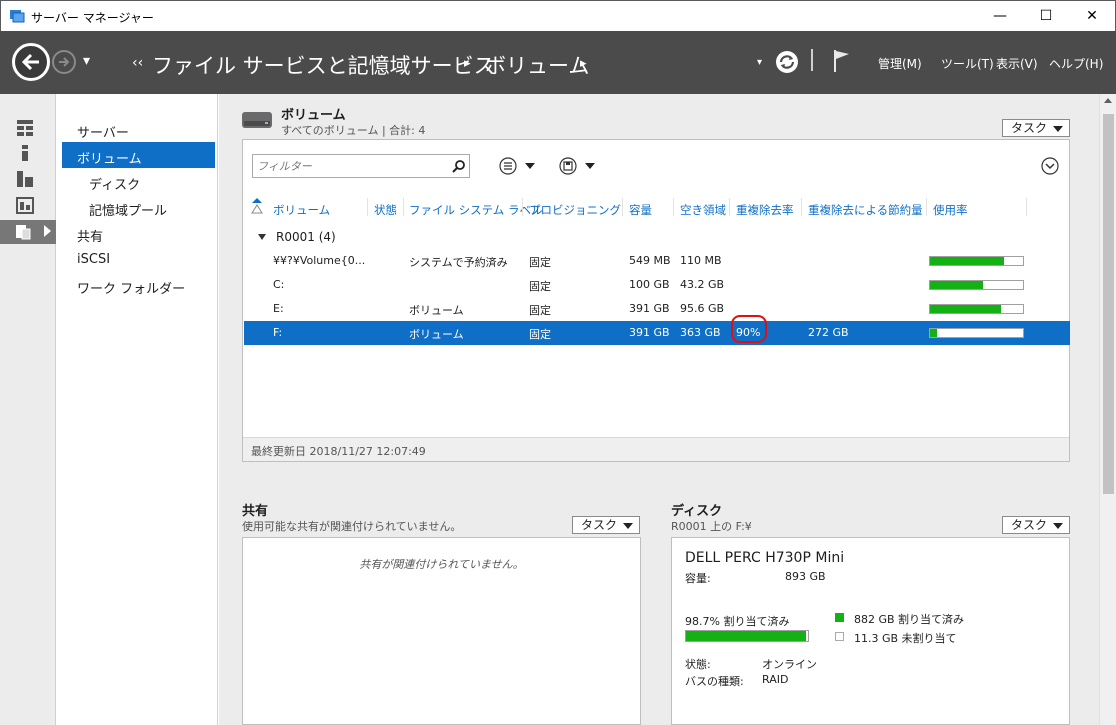 Image resolution: width=1116 pixels, height=725 pixels. What do you see at coordinates (352, 166) in the screenshot?
I see `filter-input` at bounding box center [352, 166].